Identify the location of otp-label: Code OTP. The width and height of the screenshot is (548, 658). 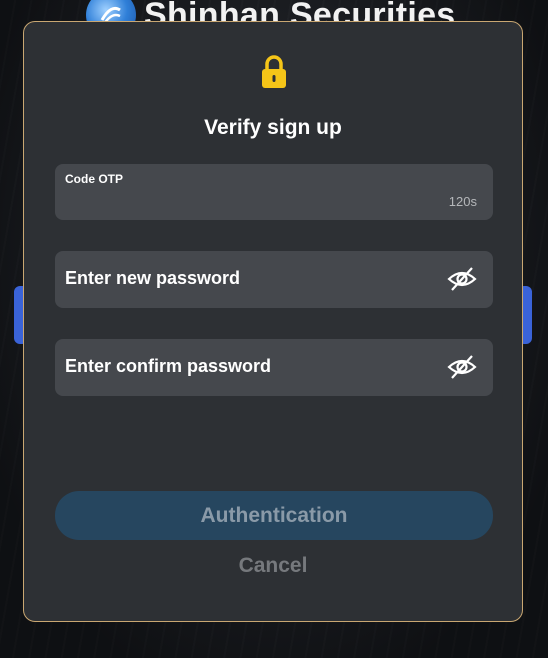
(94, 179).